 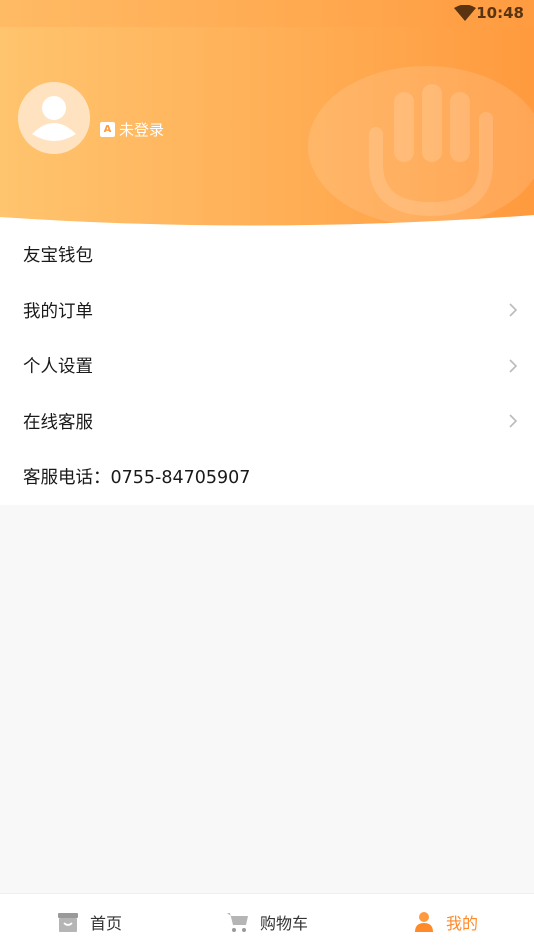 I want to click on person-icon, so click(x=423, y=921).